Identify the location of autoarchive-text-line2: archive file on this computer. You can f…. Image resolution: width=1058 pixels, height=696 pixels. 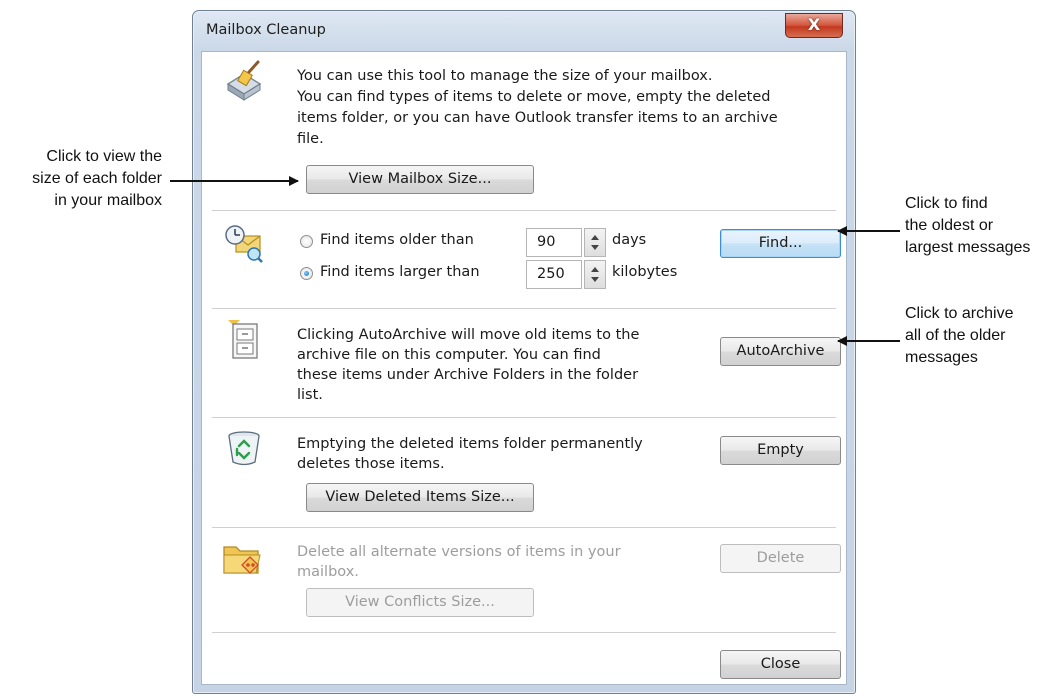
(449, 355).